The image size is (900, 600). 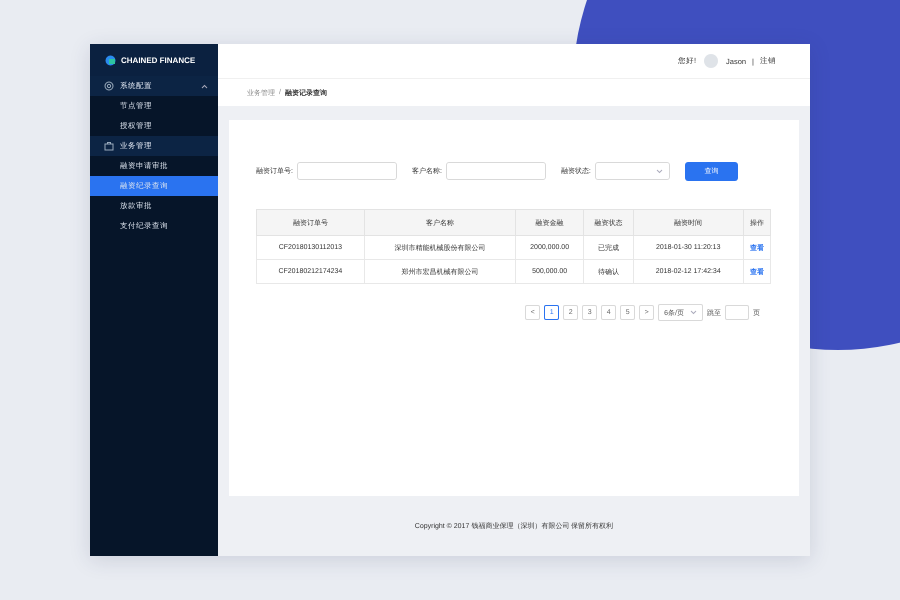 I want to click on briefcase-icon, so click(x=109, y=146).